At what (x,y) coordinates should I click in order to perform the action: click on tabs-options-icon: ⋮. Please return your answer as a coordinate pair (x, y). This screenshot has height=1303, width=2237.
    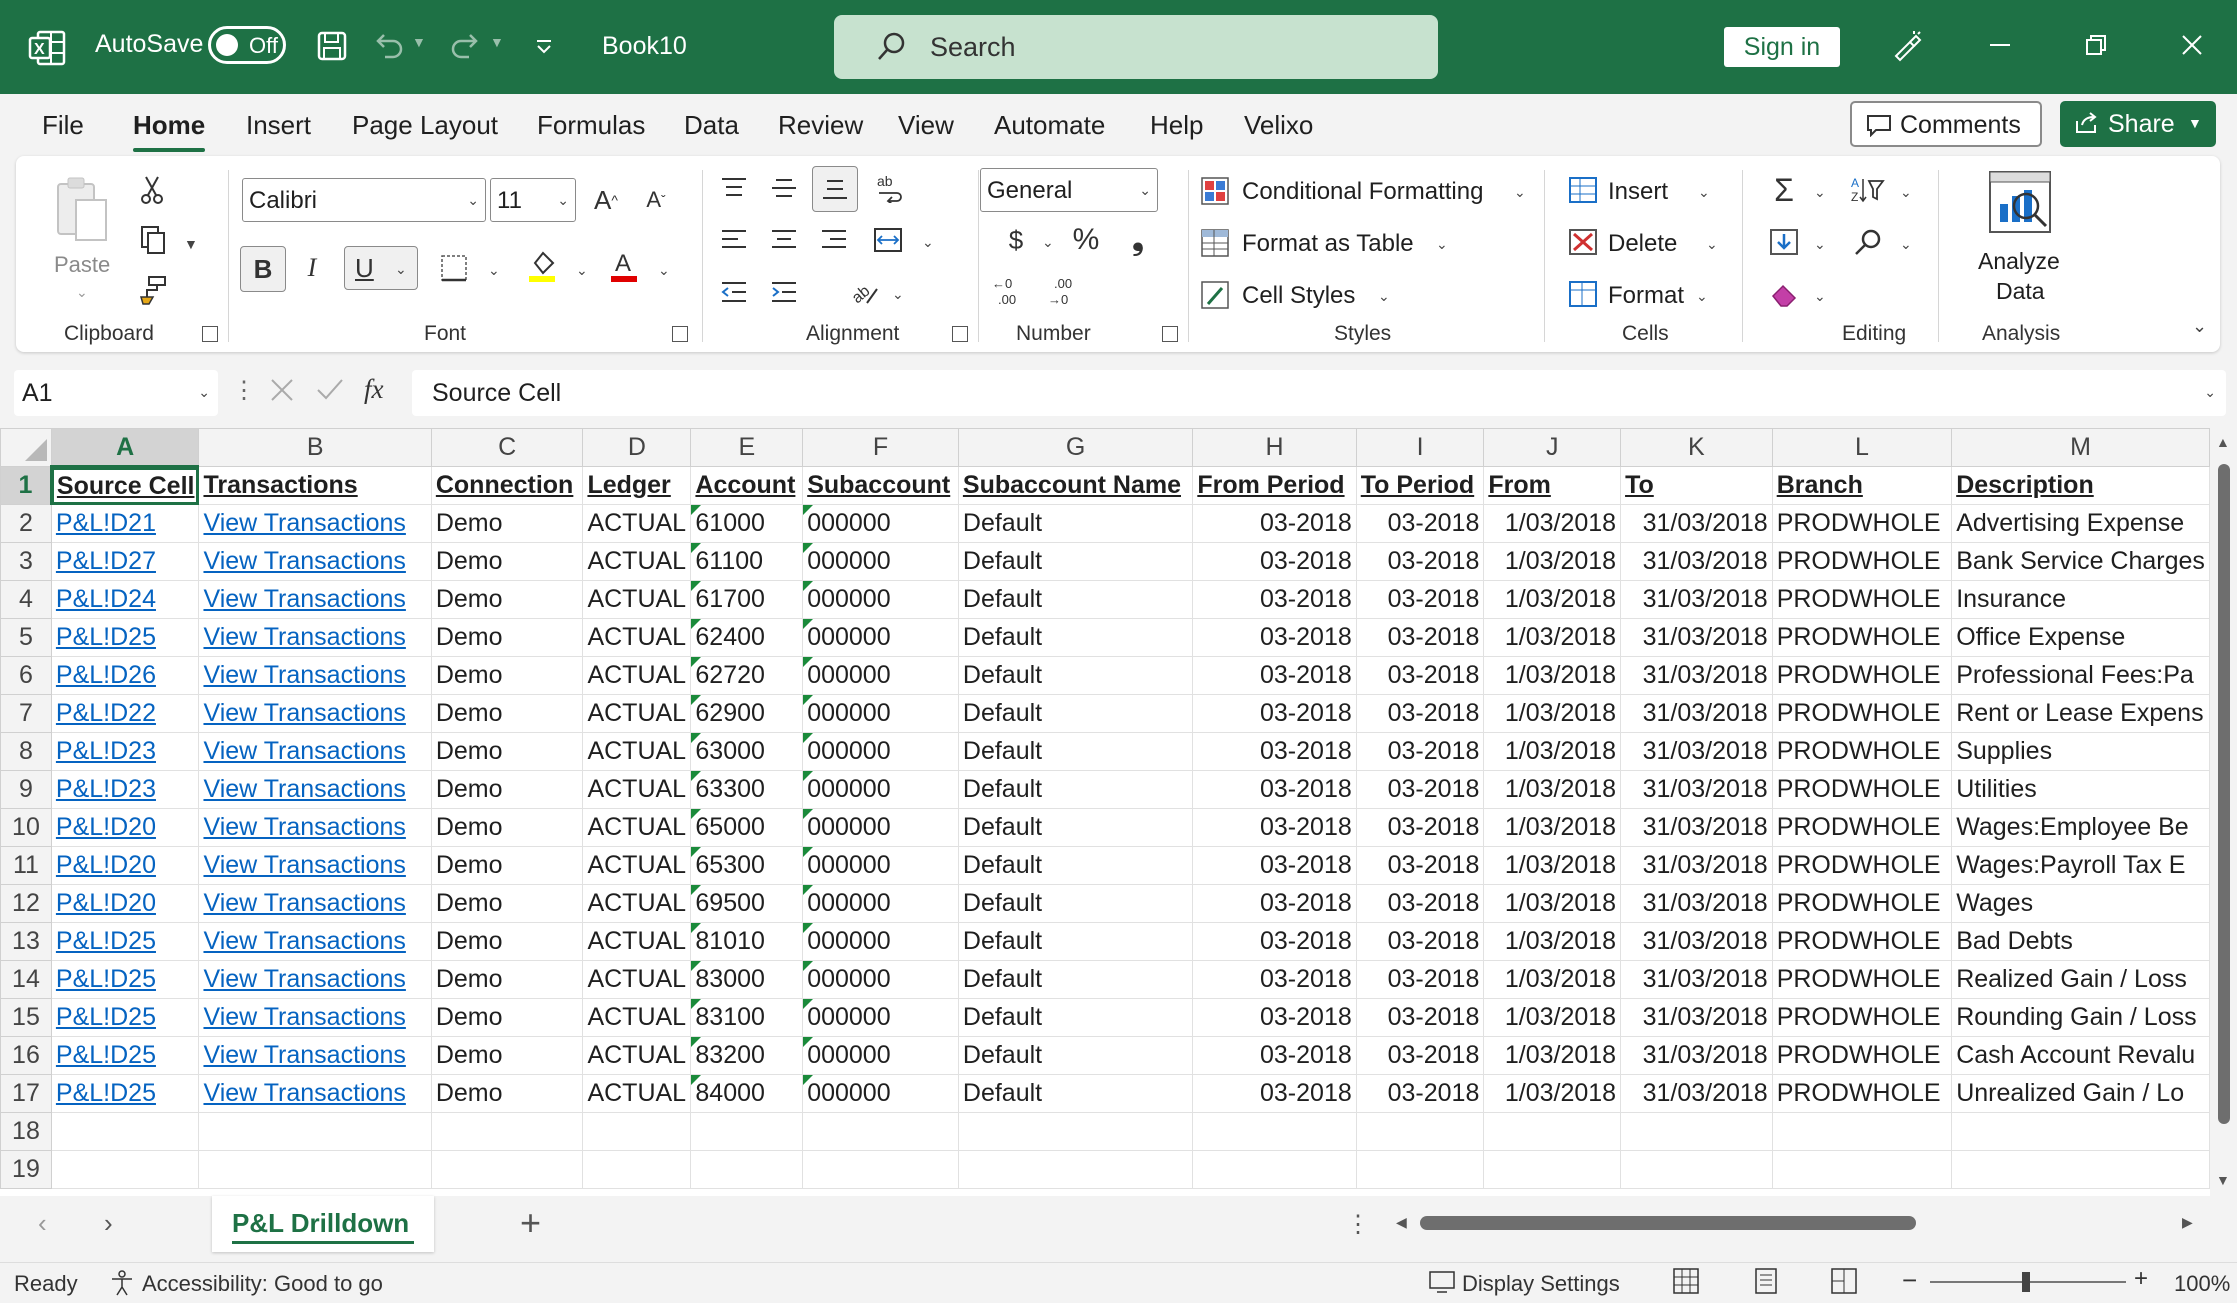
    Looking at the image, I should click on (1358, 1224).